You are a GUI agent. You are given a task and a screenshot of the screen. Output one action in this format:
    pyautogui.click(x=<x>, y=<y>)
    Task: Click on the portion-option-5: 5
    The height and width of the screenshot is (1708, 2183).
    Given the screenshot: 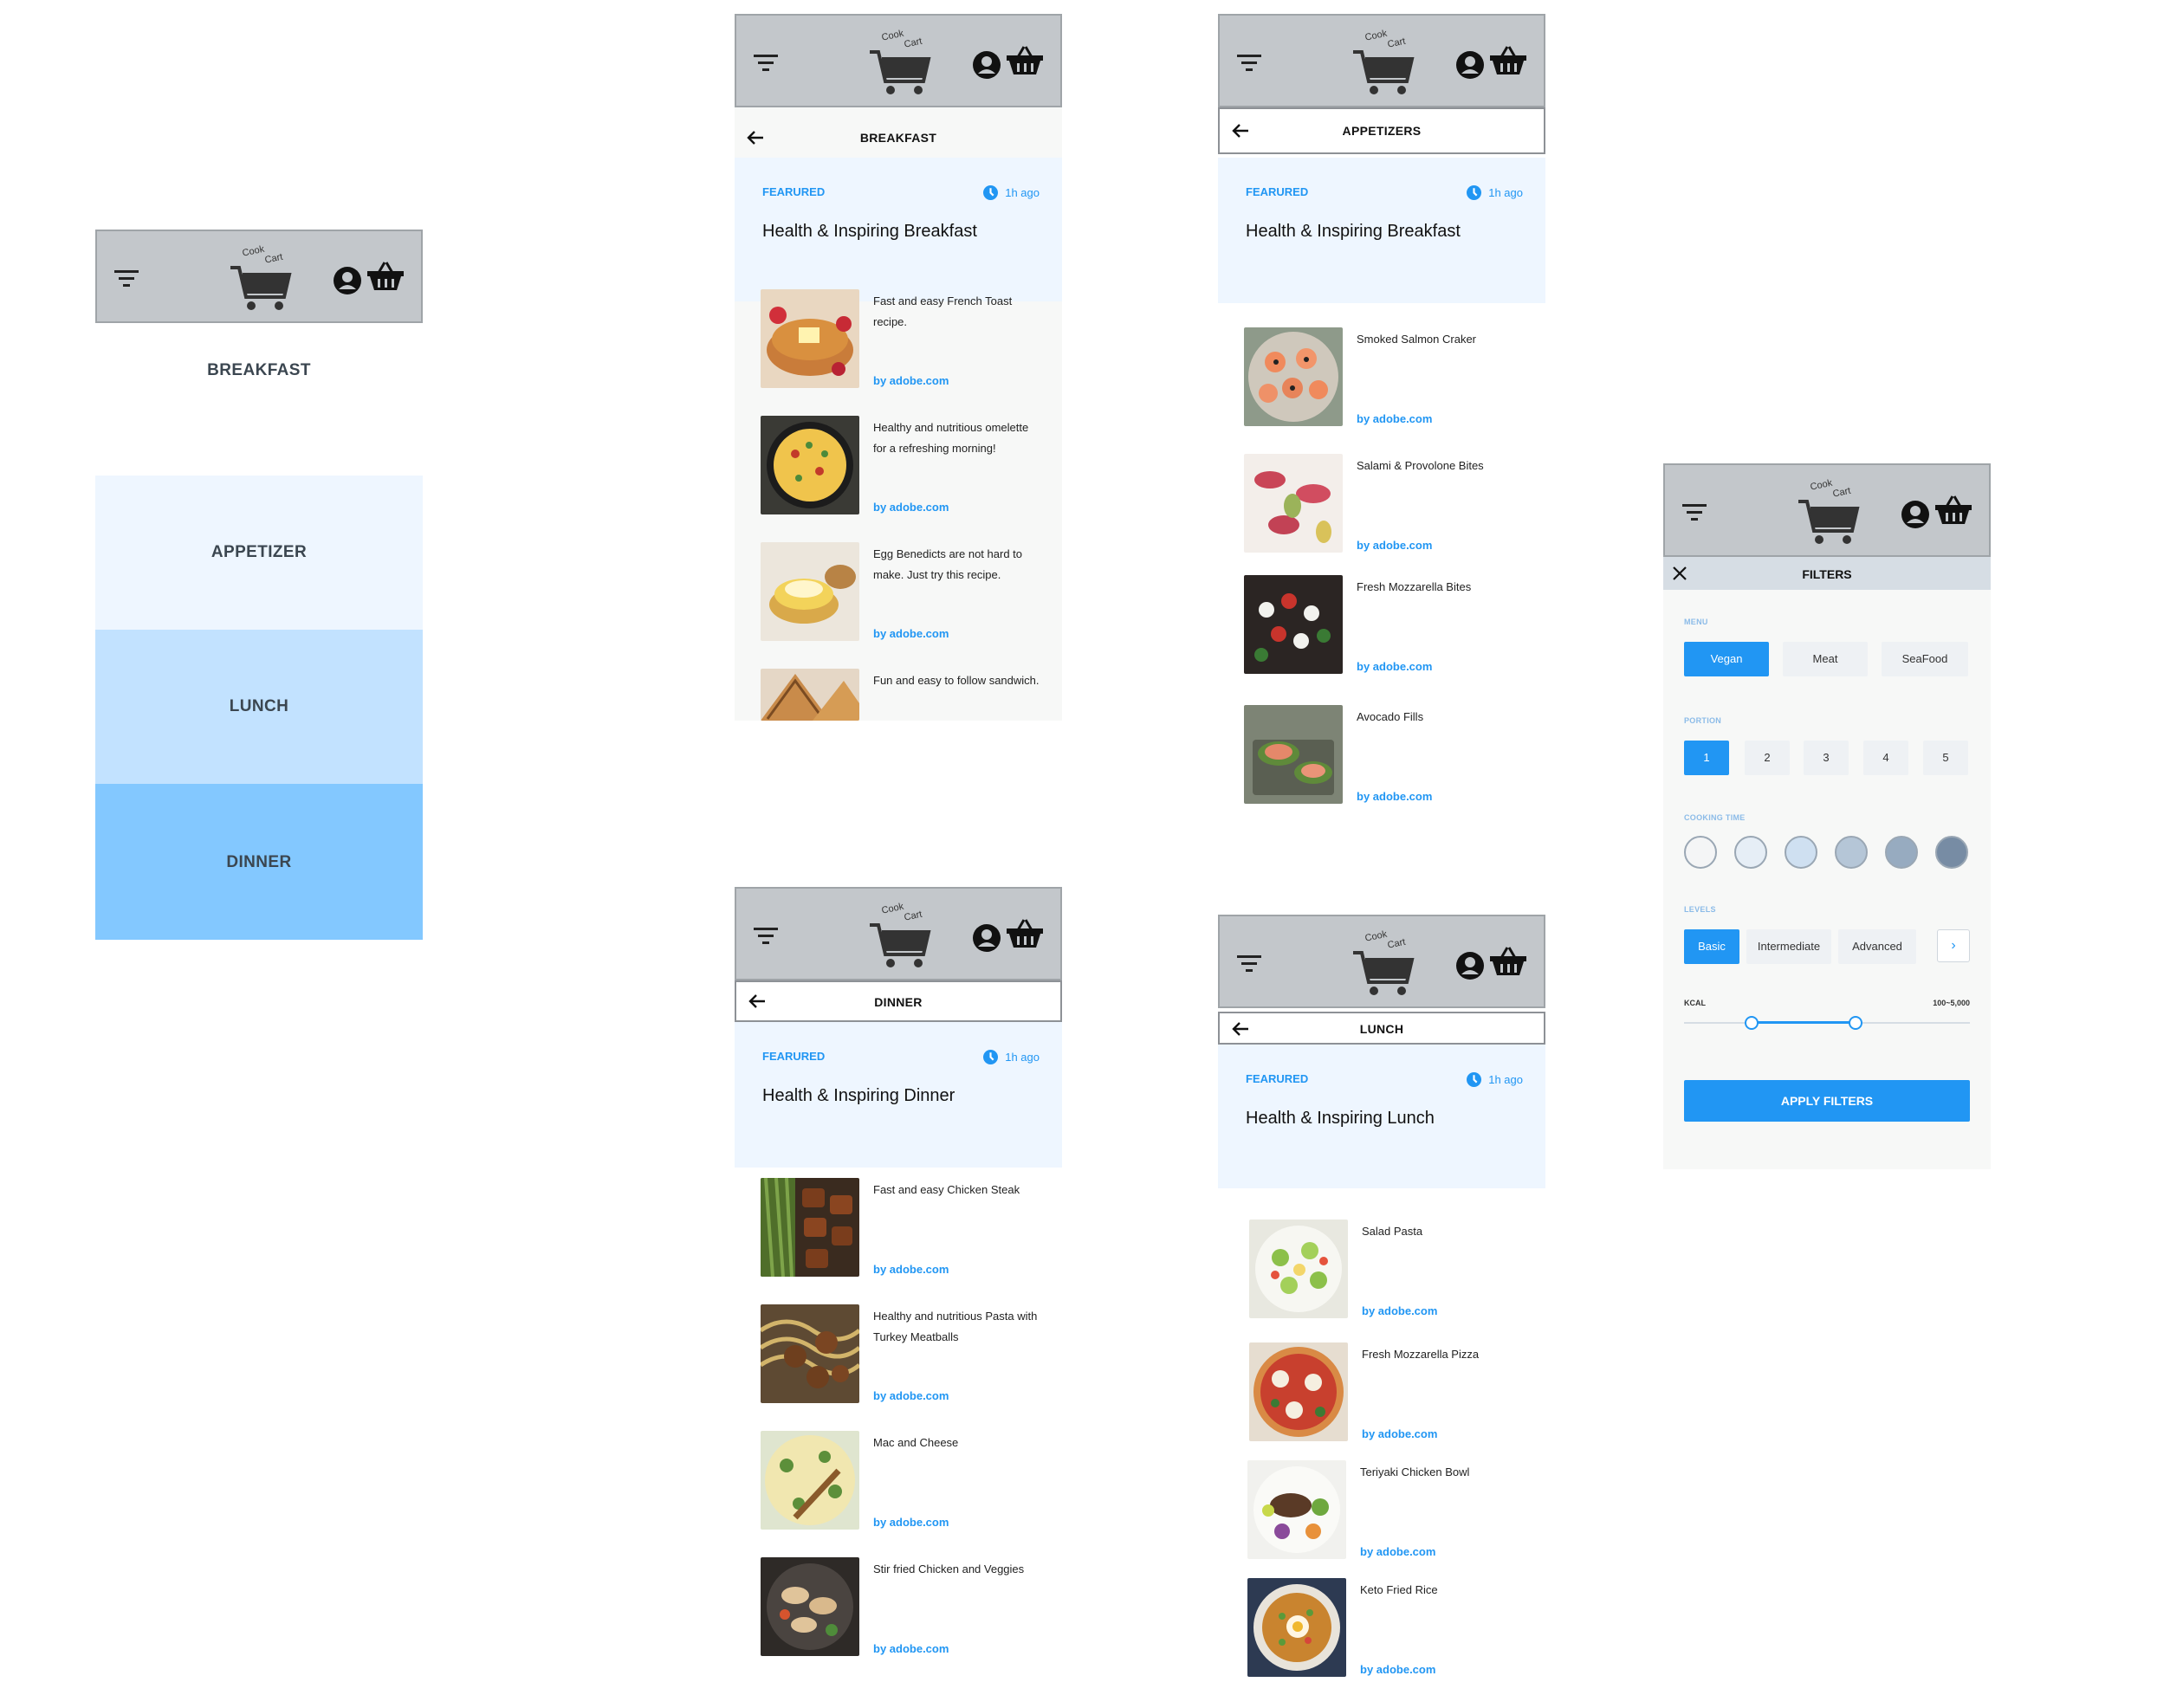 What is the action you would take?
    pyautogui.click(x=1945, y=758)
    